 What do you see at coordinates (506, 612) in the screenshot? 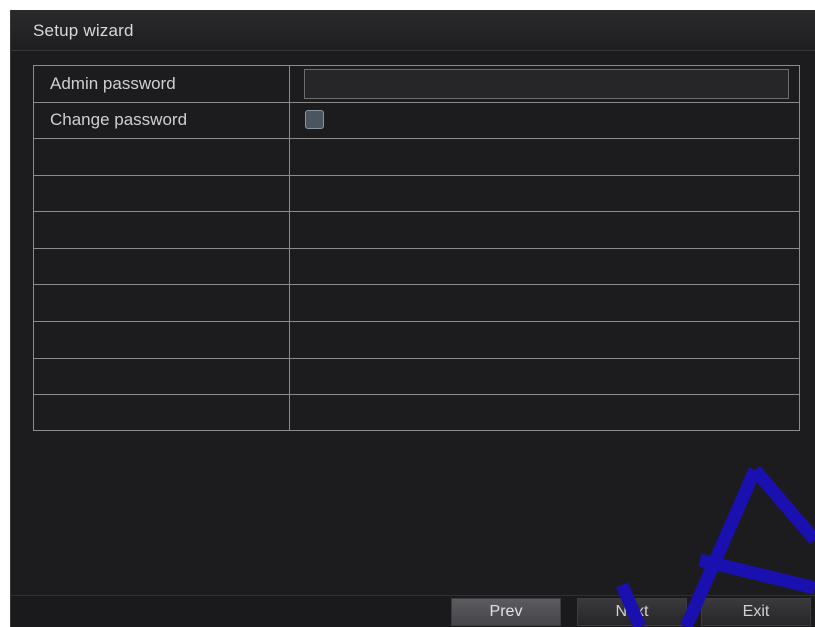
I see `prev-button: Prev` at bounding box center [506, 612].